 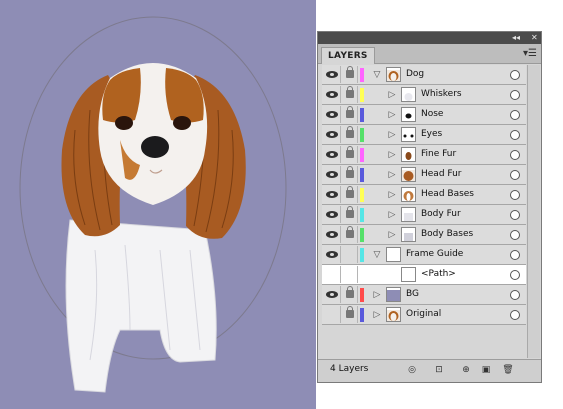 I want to click on layer-row: ▷ Whiskers, so click(x=424, y=95).